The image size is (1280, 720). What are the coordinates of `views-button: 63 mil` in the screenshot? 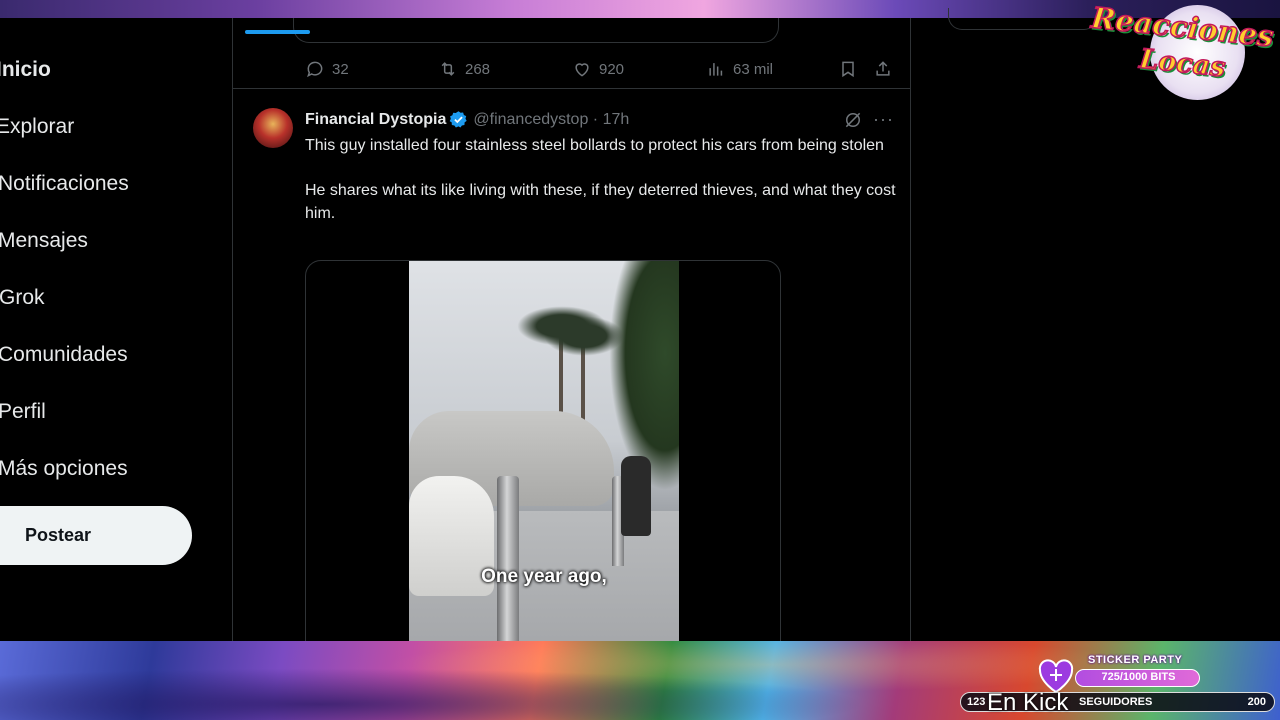 It's located at (739, 69).